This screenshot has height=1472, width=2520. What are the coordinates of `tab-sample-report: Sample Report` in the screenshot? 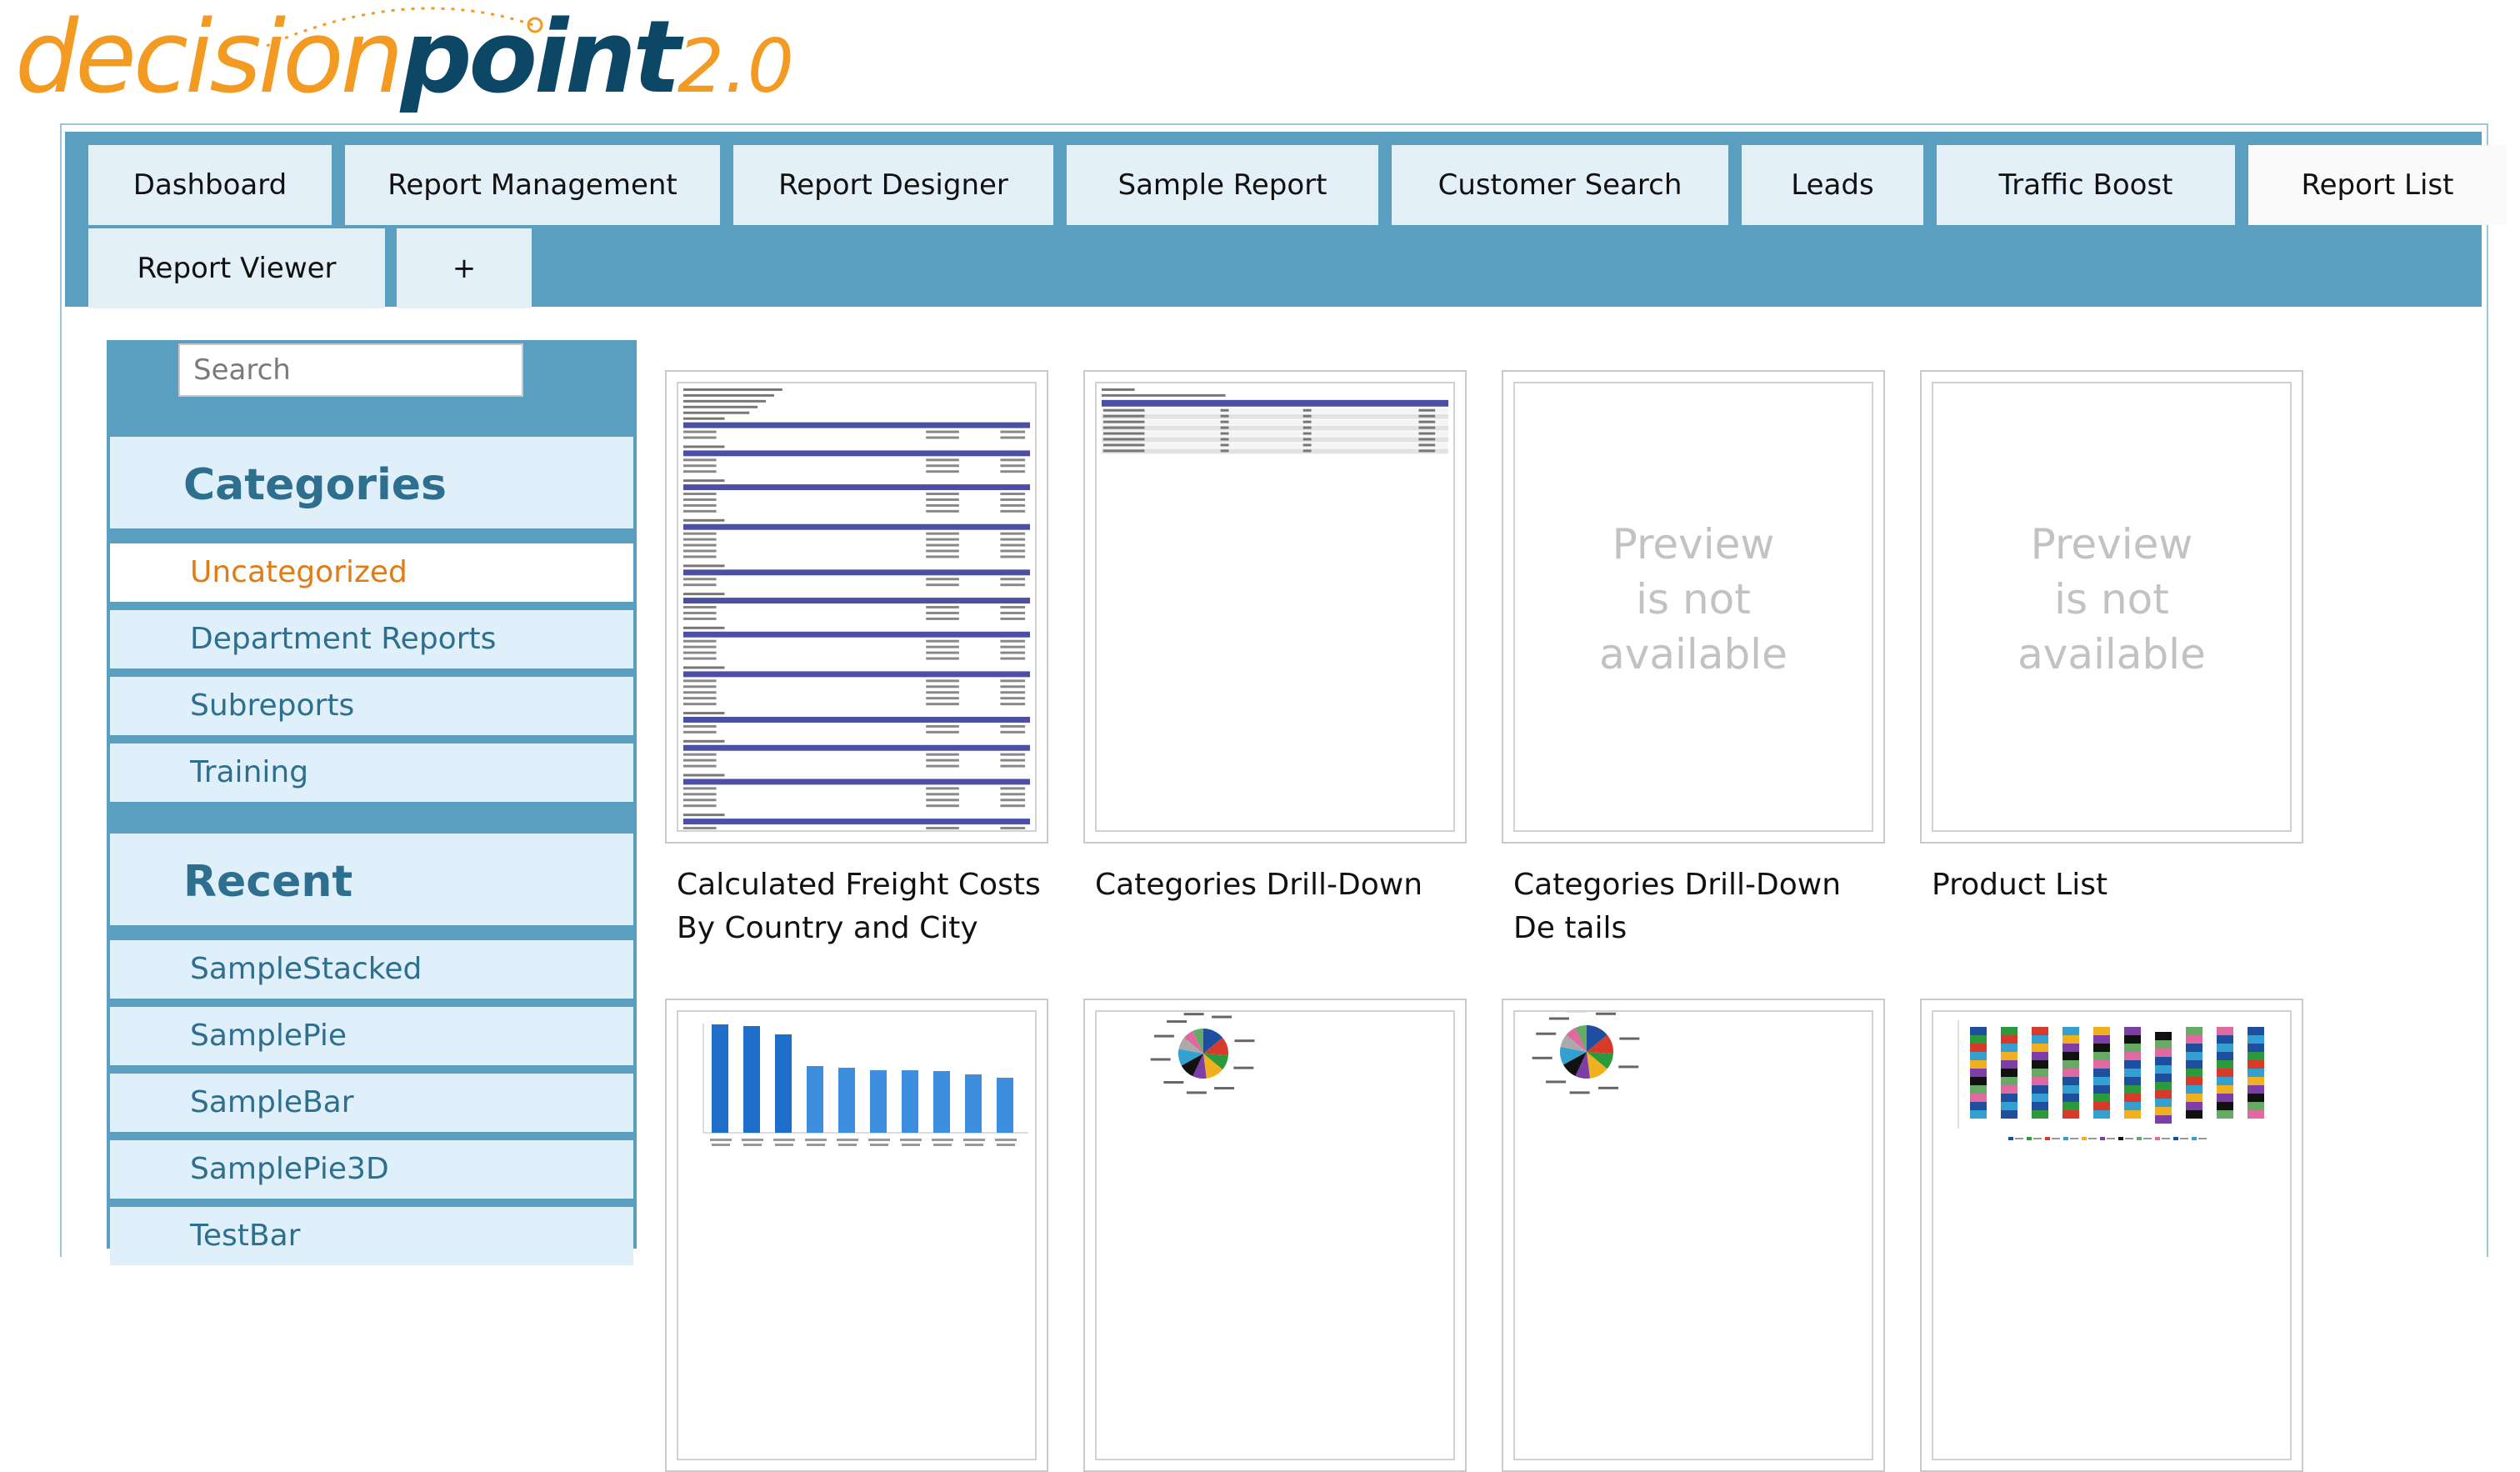 It's located at (1222, 185).